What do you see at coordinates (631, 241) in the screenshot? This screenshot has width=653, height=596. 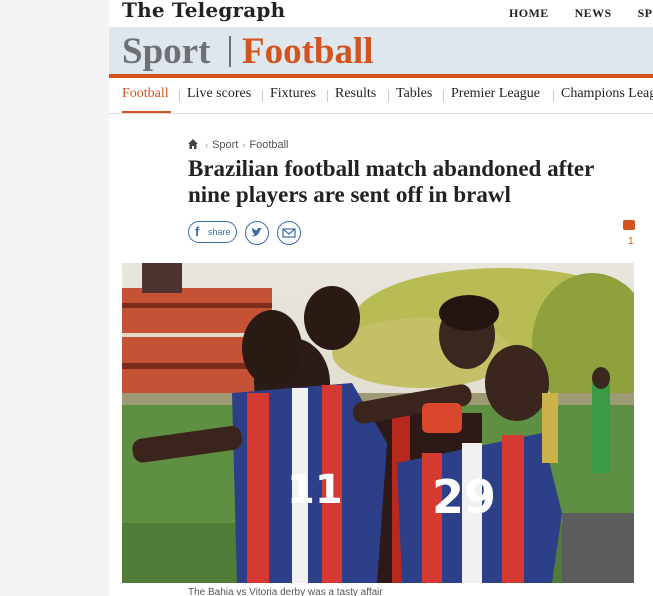 I see `comment-count: 1` at bounding box center [631, 241].